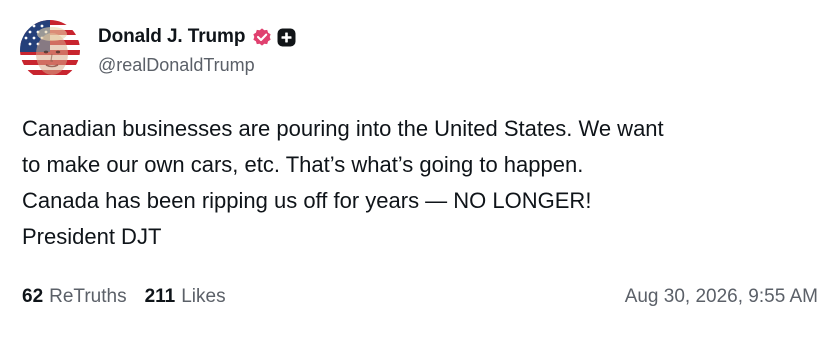  I want to click on likes-stat: 211 Likes, so click(185, 297).